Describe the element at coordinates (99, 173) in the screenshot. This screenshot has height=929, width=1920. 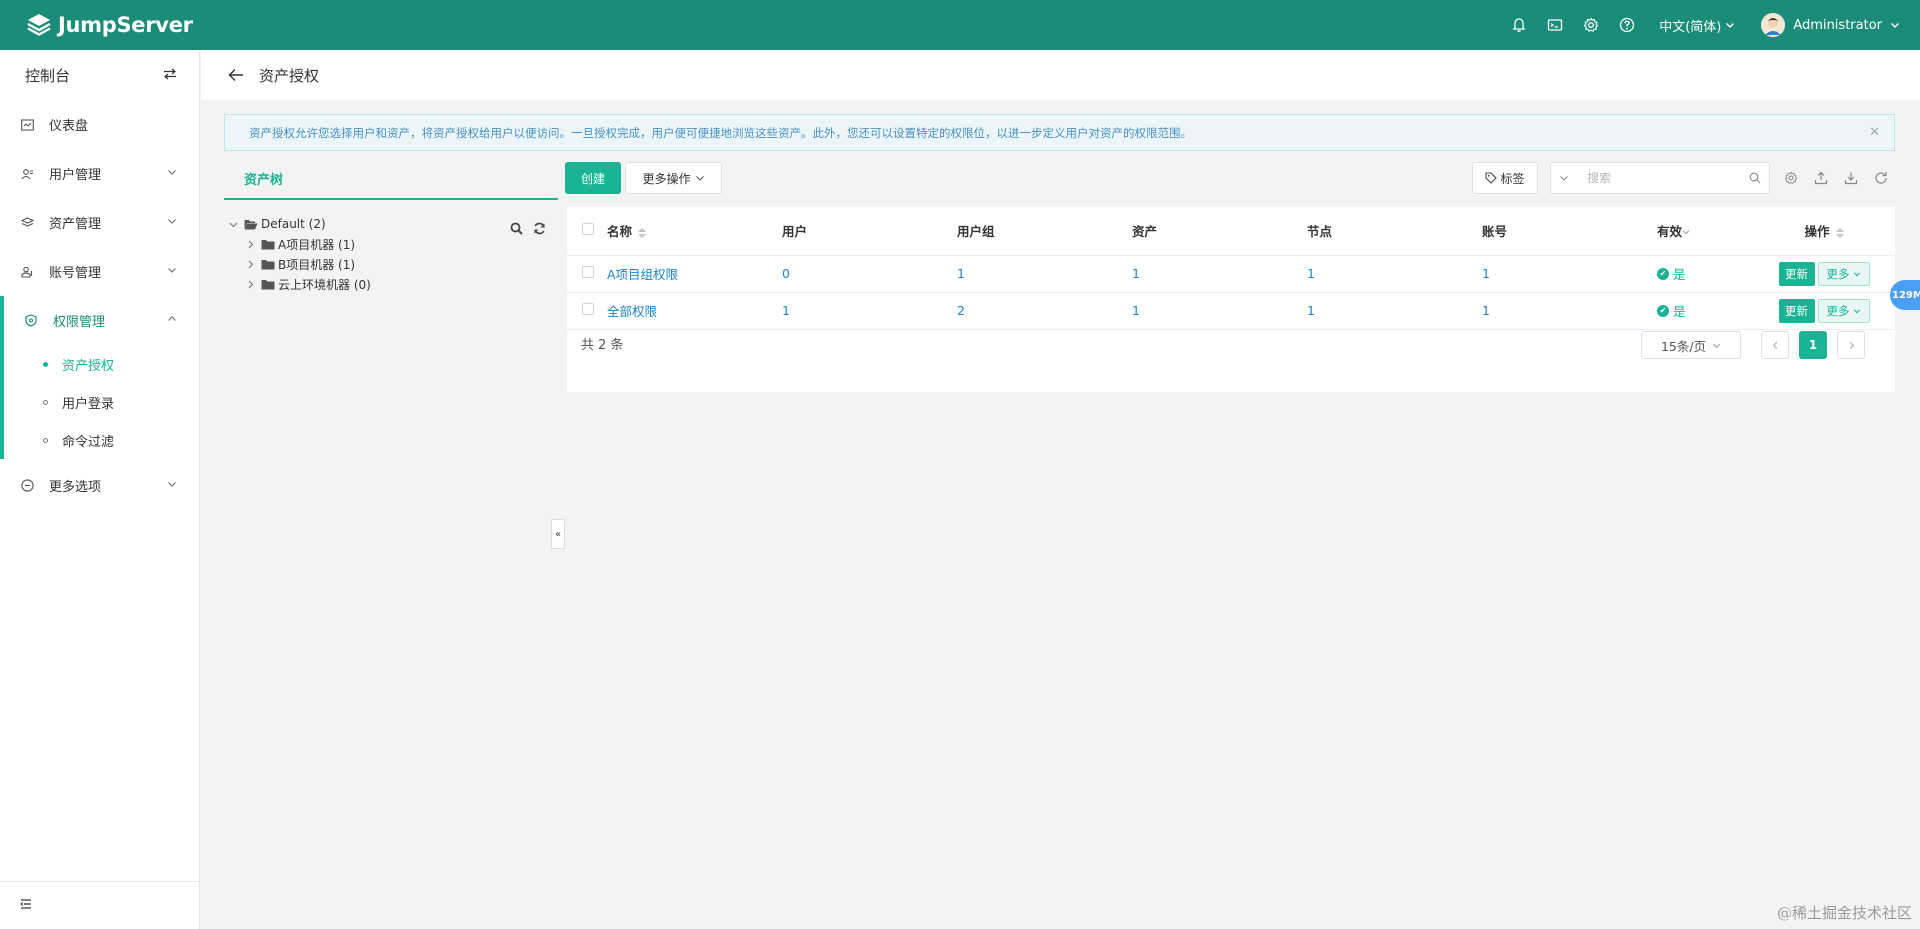
I see `sidebar-item-users: 用户管理` at that location.